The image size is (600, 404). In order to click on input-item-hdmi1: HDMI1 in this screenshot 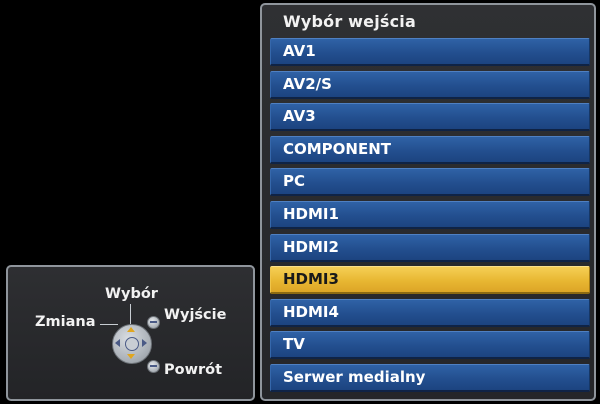, I will do `click(430, 214)`.